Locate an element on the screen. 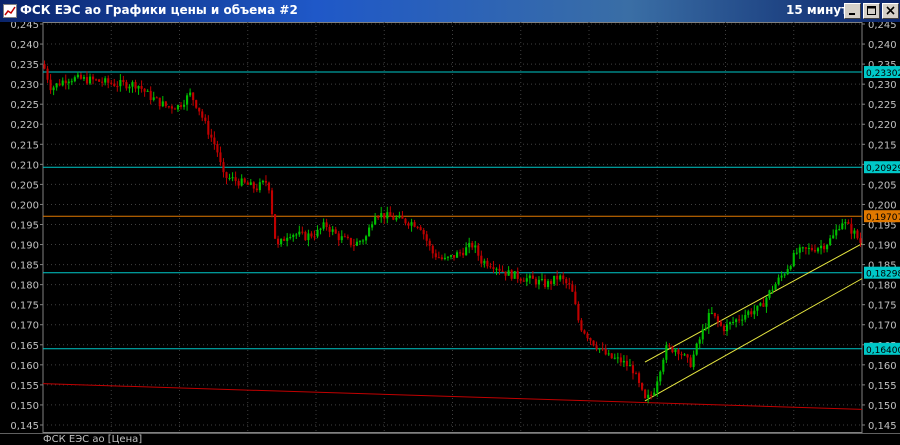 This screenshot has width=900, height=445. maximize-button is located at coordinates (871, 11).